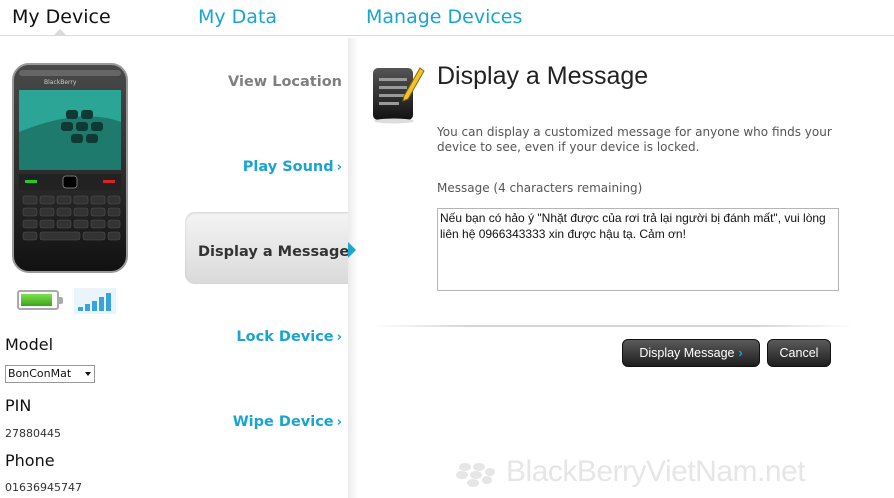  I want to click on watermark-text: BlackBerryVietNam.net, so click(656, 471).